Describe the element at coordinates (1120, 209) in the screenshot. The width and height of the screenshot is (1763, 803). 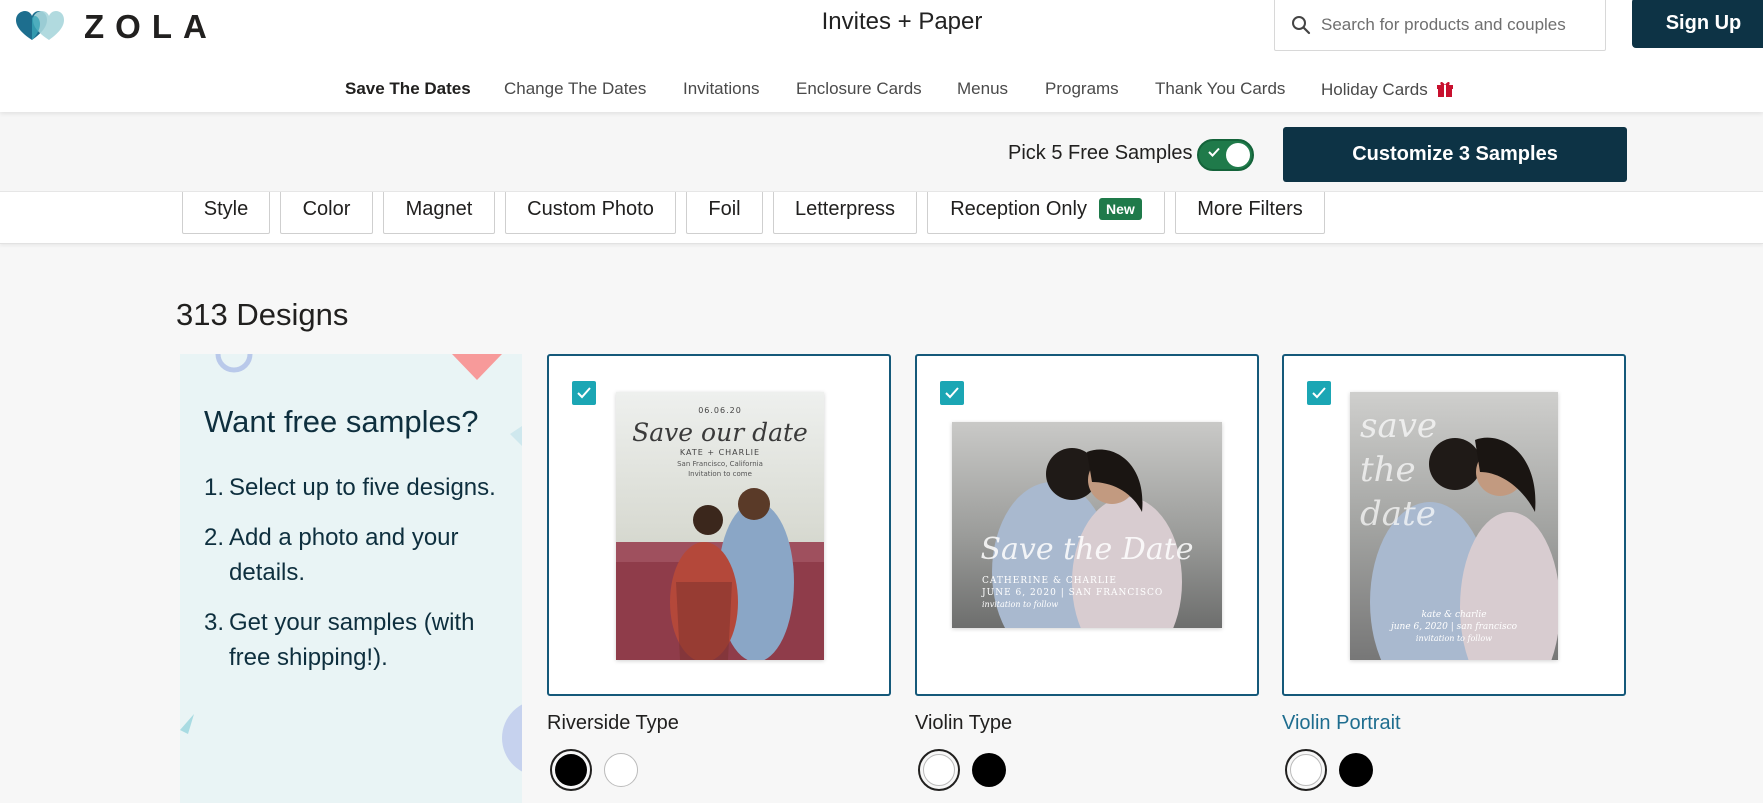
I see `new-badge: New` at that location.